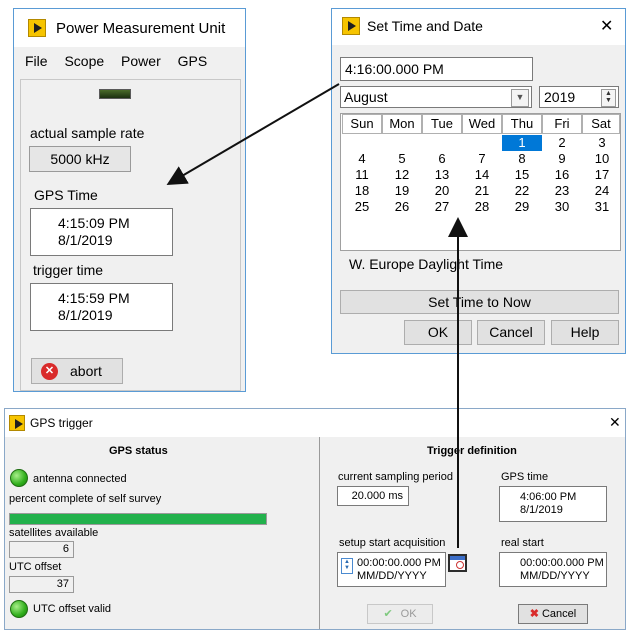 This screenshot has height=632, width=629. What do you see at coordinates (442, 124) in the screenshot?
I see `weekday-tue: Tue` at bounding box center [442, 124].